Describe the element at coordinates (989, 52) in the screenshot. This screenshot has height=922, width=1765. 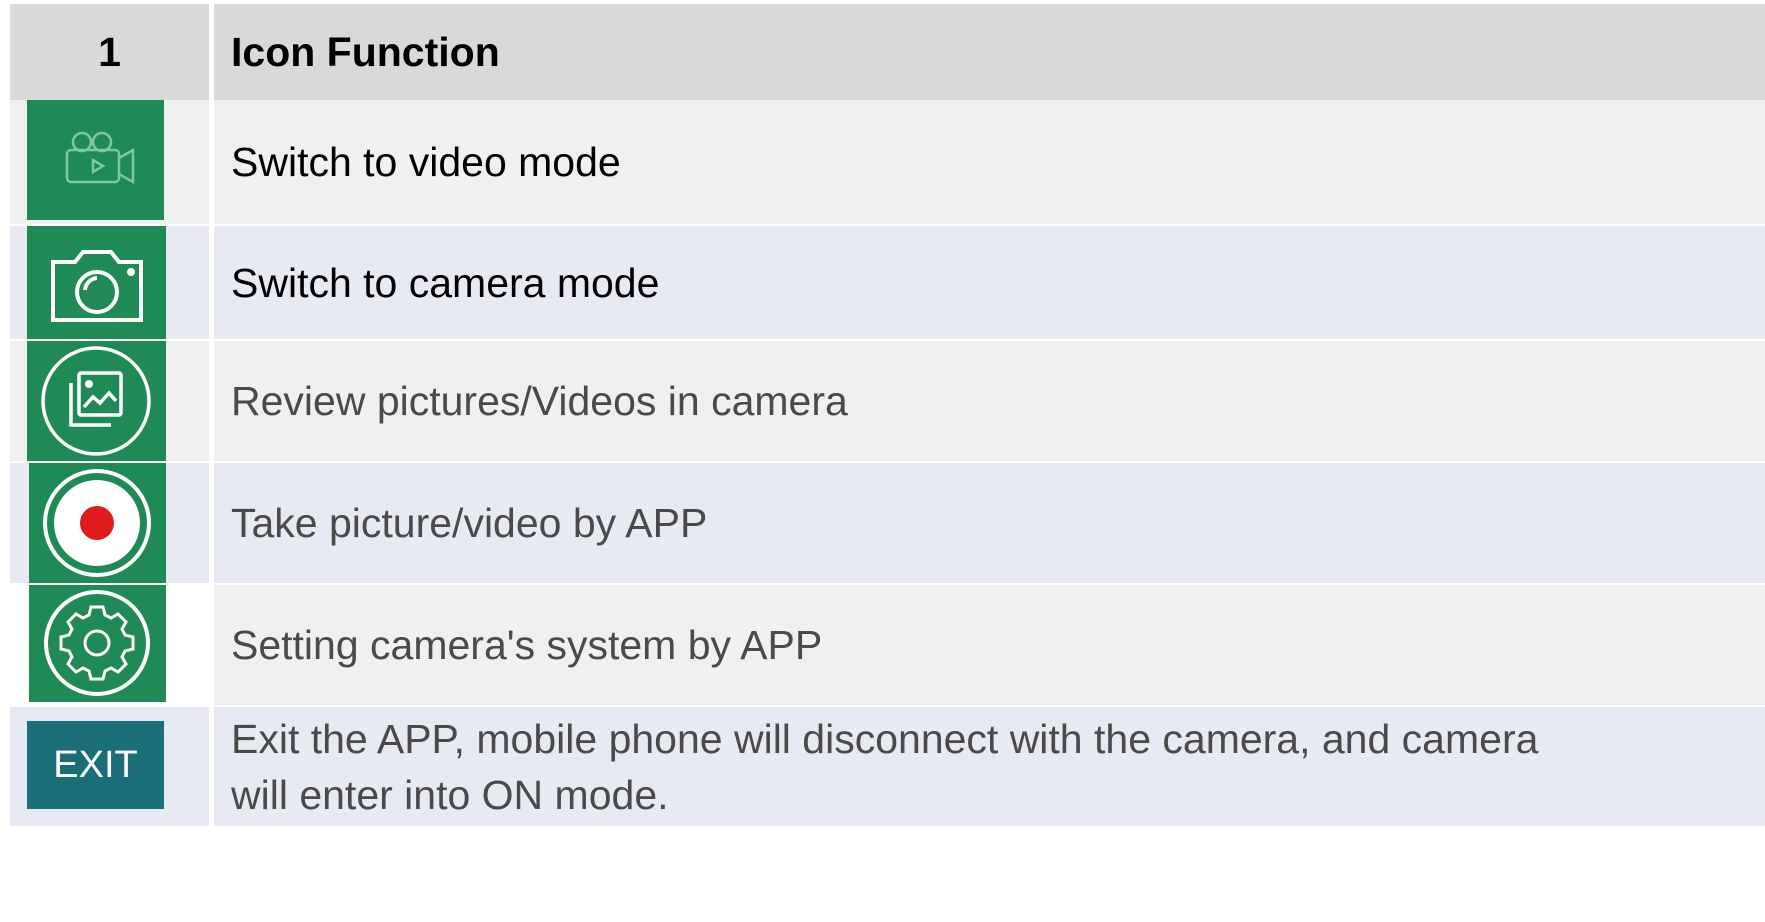
I see `header-title: Icon Function` at that location.